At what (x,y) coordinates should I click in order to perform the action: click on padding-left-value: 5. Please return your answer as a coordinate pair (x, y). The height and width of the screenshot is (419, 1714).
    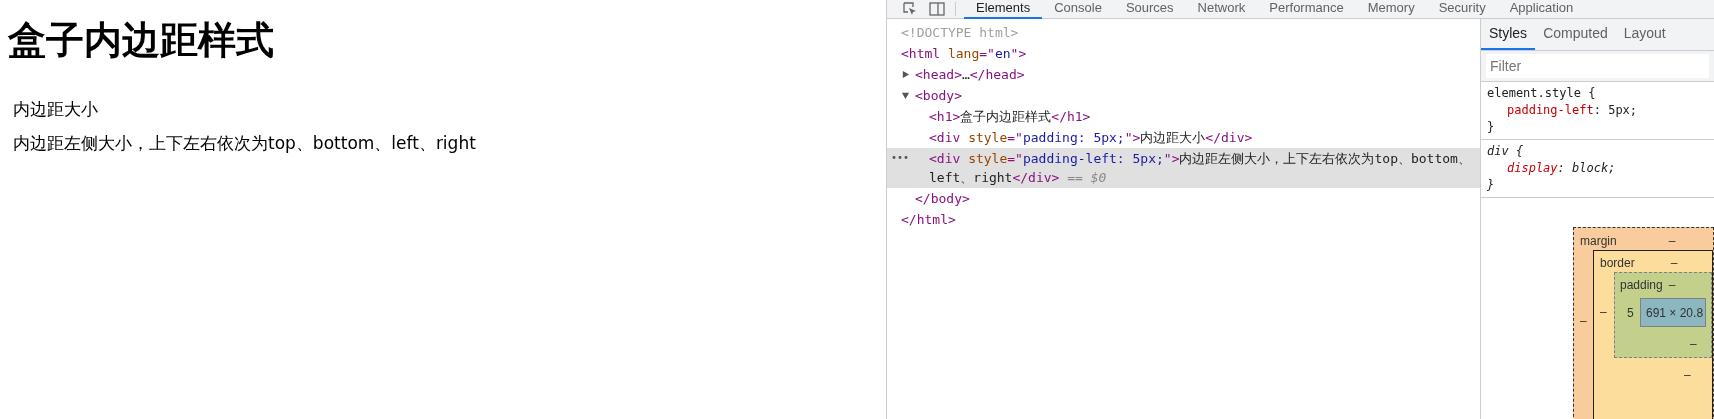
    Looking at the image, I should click on (1630, 313).